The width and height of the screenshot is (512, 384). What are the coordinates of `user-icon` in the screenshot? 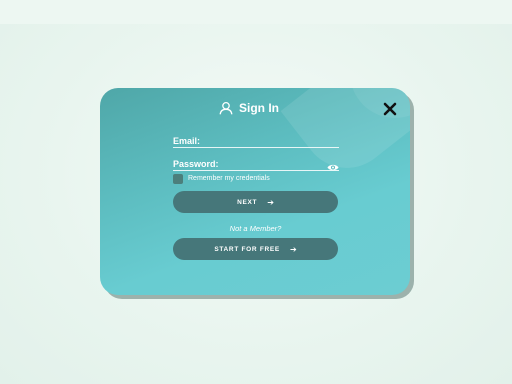 It's located at (226, 108).